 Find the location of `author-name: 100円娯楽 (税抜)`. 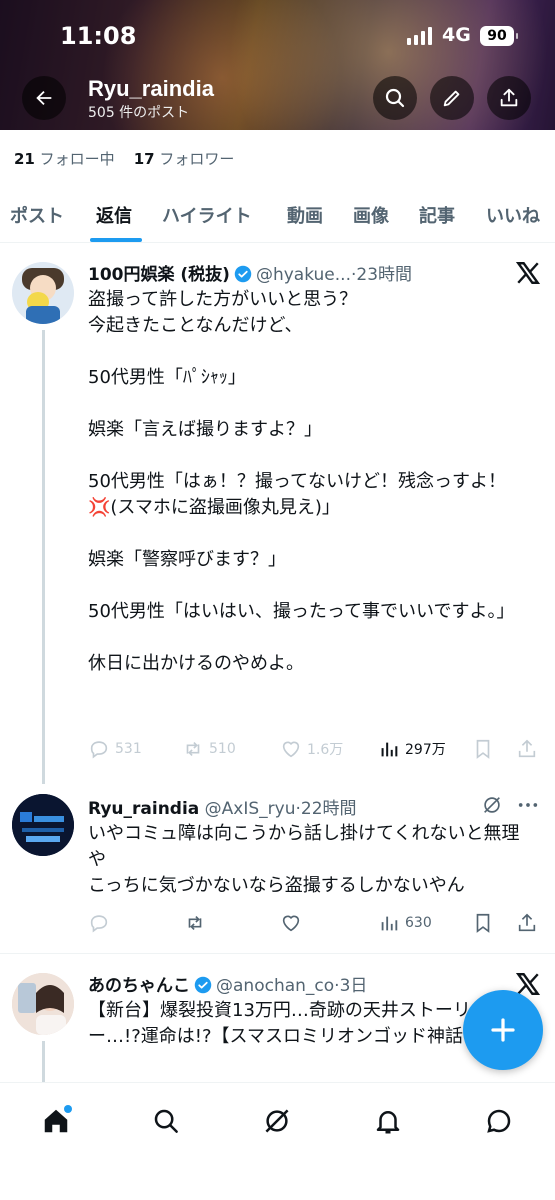

author-name: 100円娯楽 (税抜) is located at coordinates (159, 275).